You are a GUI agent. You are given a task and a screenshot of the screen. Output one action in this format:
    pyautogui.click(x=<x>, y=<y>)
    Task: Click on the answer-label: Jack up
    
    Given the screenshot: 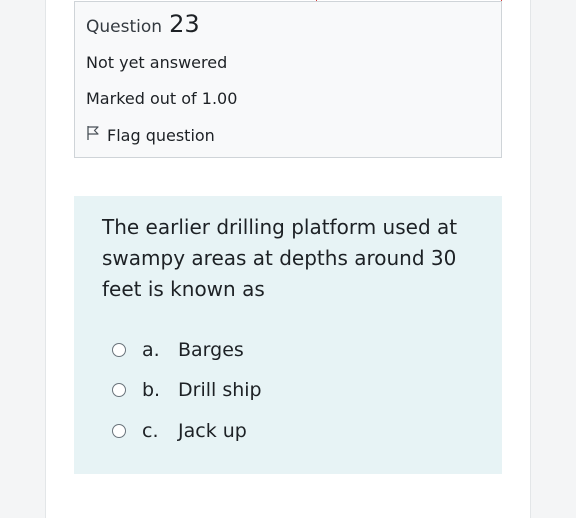 What is the action you would take?
    pyautogui.click(x=212, y=431)
    